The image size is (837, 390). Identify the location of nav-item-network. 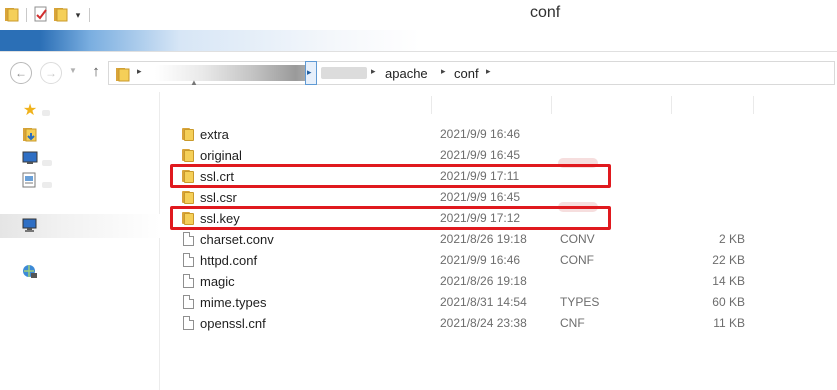
(30, 273).